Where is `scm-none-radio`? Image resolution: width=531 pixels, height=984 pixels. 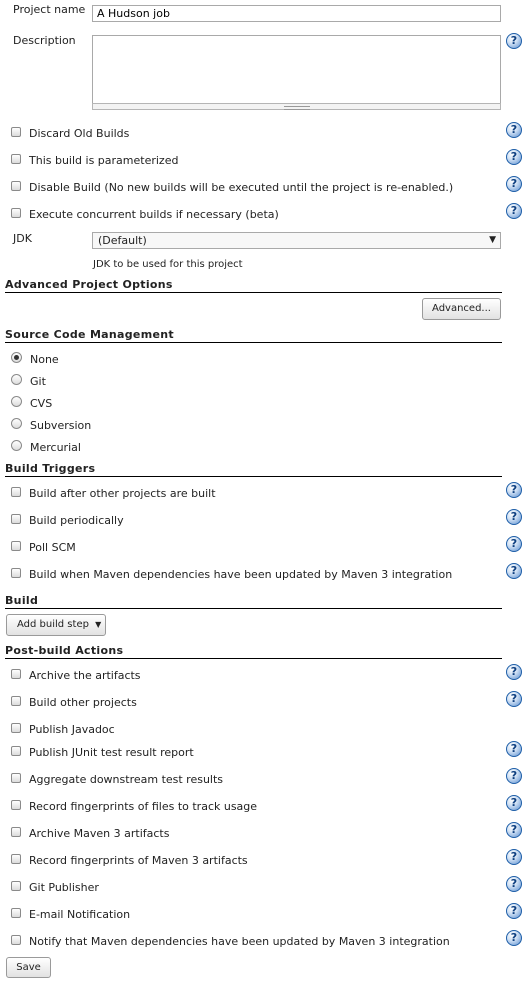 scm-none-radio is located at coordinates (16, 357).